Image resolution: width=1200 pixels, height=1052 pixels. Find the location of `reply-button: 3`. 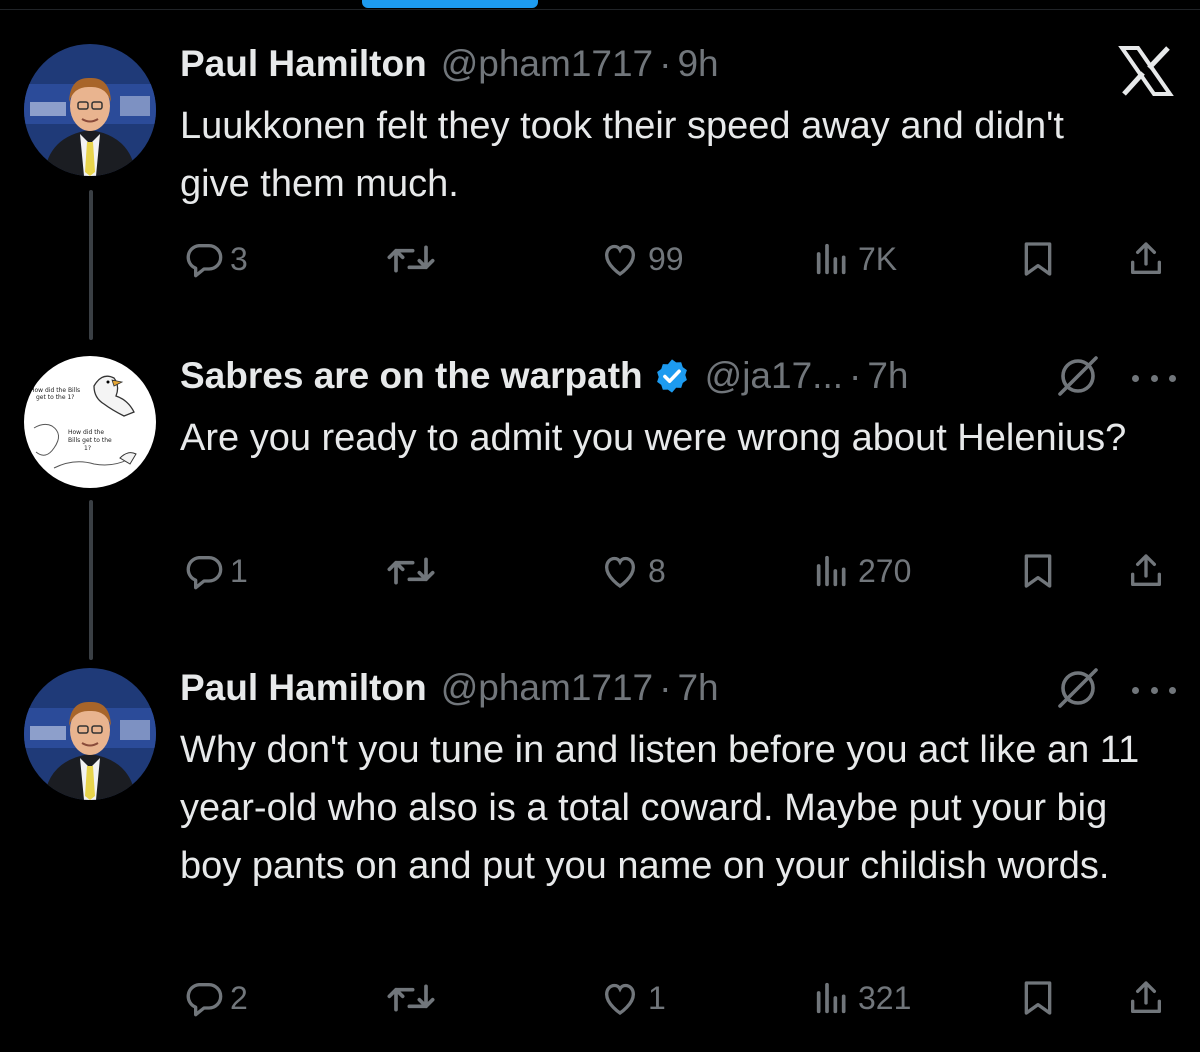

reply-button: 3 is located at coordinates (216, 259).